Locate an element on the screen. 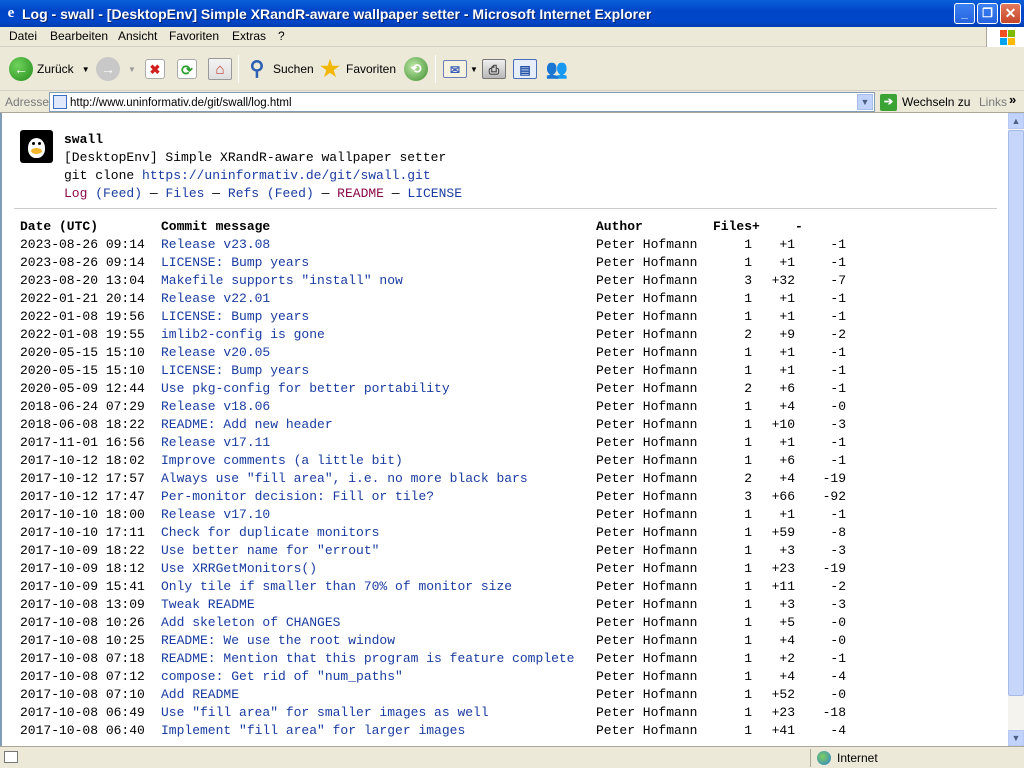 The height and width of the screenshot is (768, 1024). commit-date: 2017-10-08 06:40 is located at coordinates (82, 730).